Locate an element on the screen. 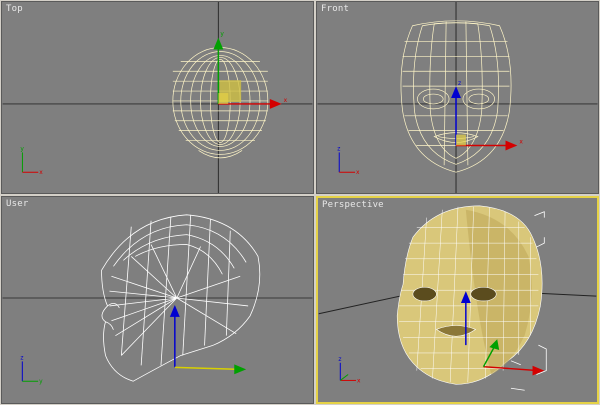  world-axis-tripod-front: z x is located at coordinates (348, 160).